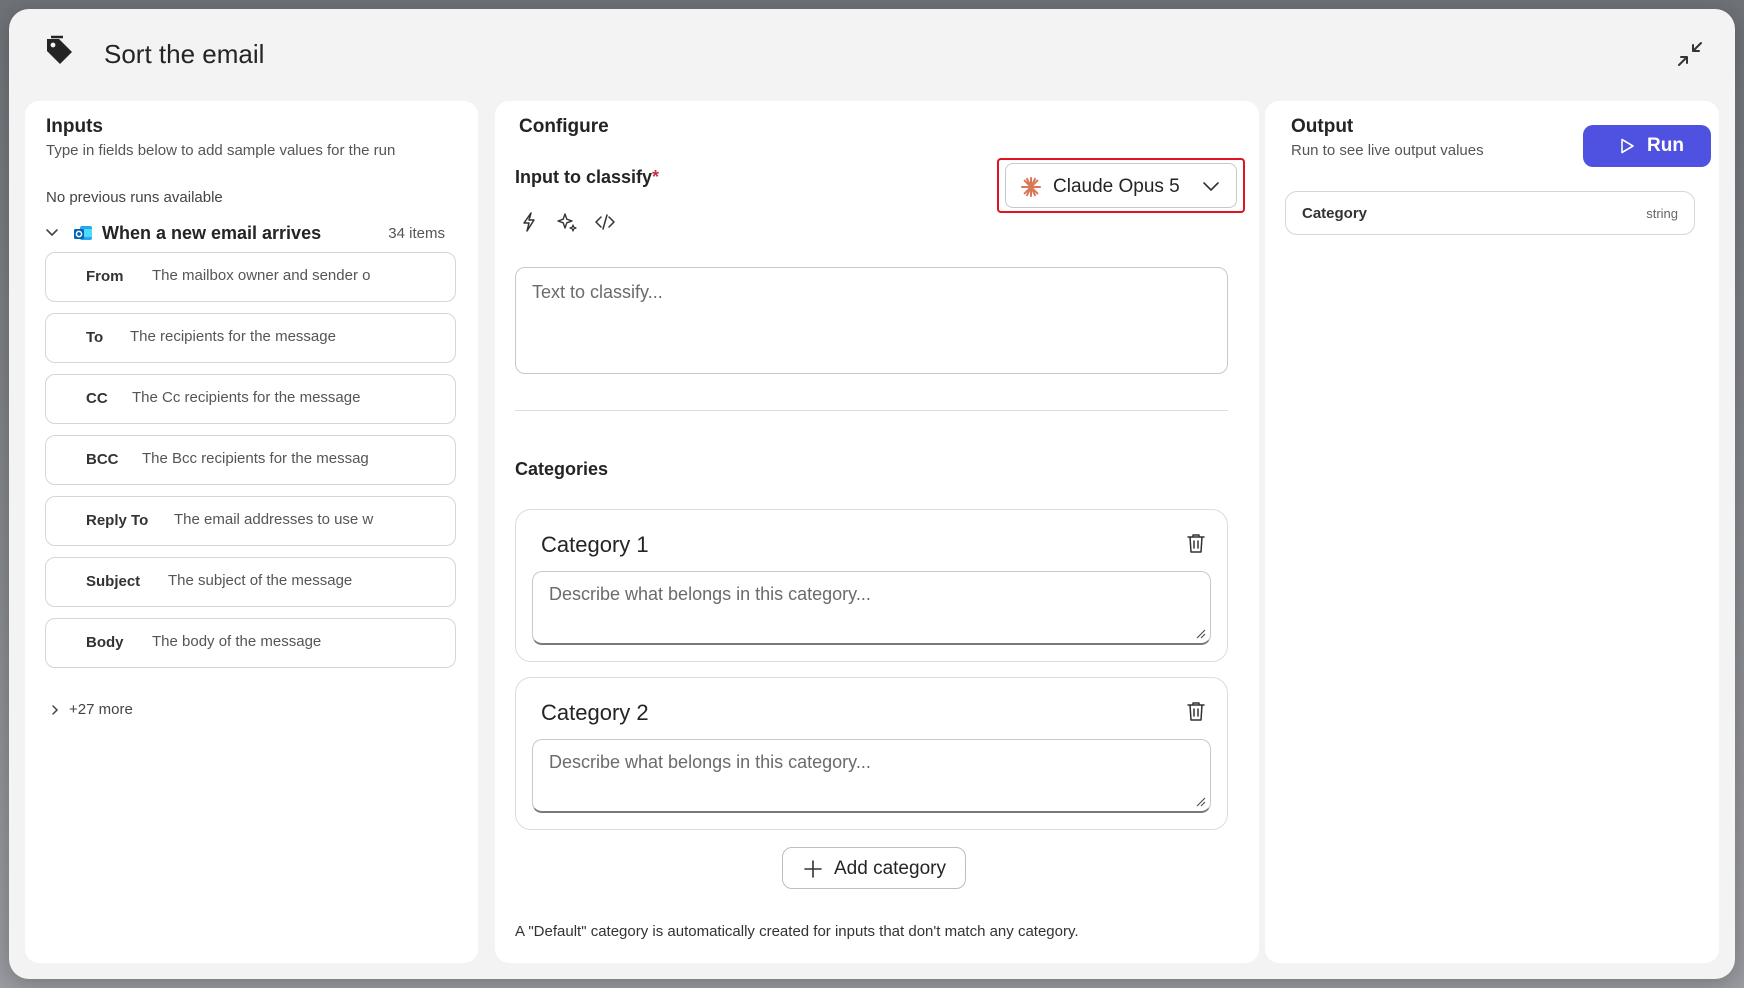 The height and width of the screenshot is (988, 1744). I want to click on input-field-subject: Subject The subject of the message, so click(250, 582).